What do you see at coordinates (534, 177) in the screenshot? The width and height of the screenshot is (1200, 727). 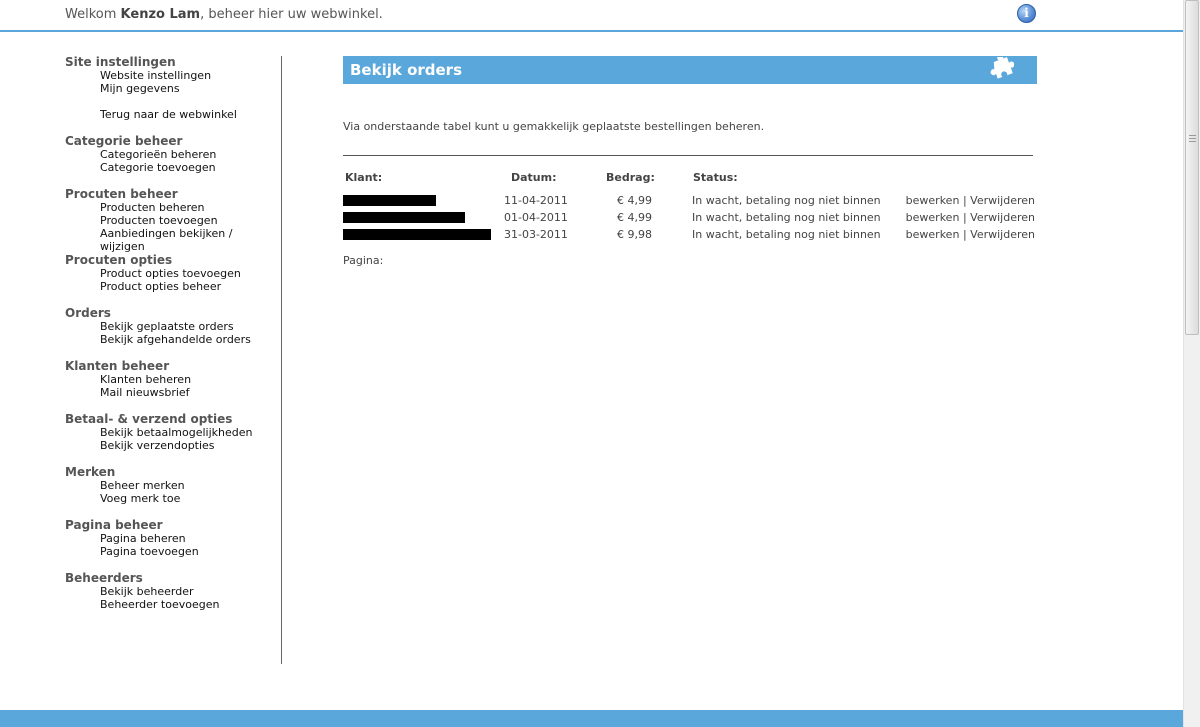 I see `column-header-date: Datum:` at bounding box center [534, 177].